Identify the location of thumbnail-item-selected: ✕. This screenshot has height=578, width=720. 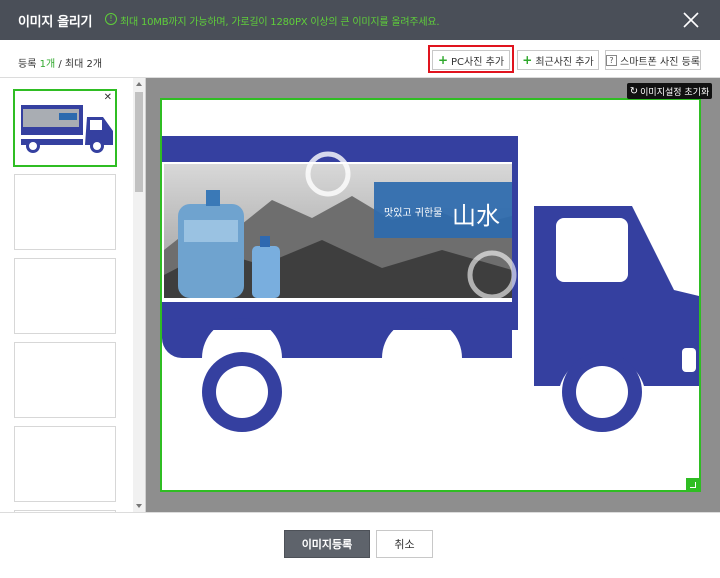
(65, 128).